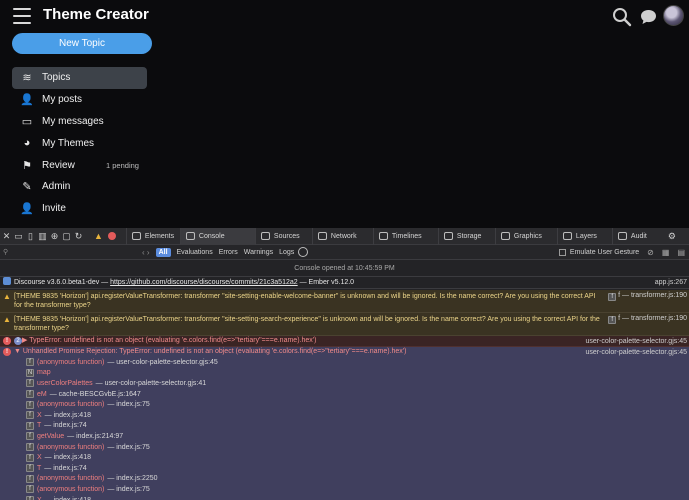 This screenshot has height=500, width=689. What do you see at coordinates (326, 282) in the screenshot?
I see `log-text: — Ember v5.12.0` at bounding box center [326, 282].